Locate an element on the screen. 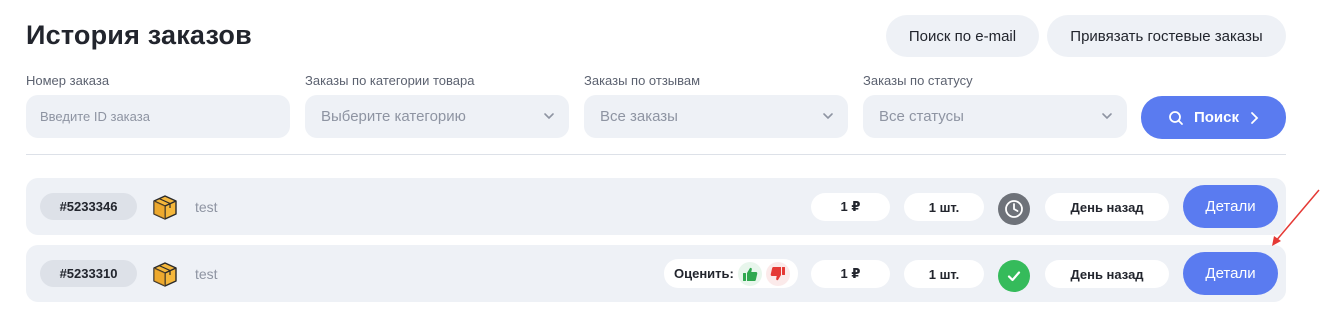 The width and height of the screenshot is (1331, 310). reviews-select-value: Все заказы is located at coordinates (639, 116).